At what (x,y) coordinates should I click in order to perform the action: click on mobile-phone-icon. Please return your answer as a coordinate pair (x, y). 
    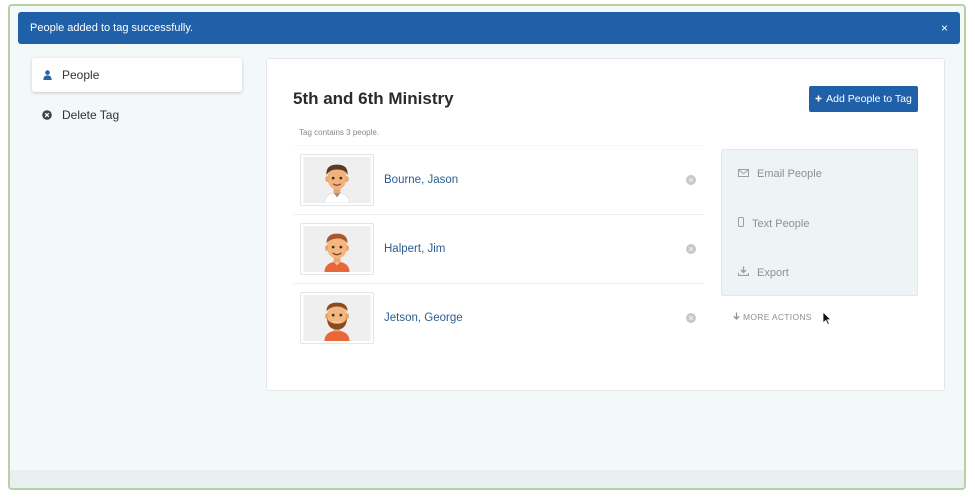
    Looking at the image, I should click on (741, 223).